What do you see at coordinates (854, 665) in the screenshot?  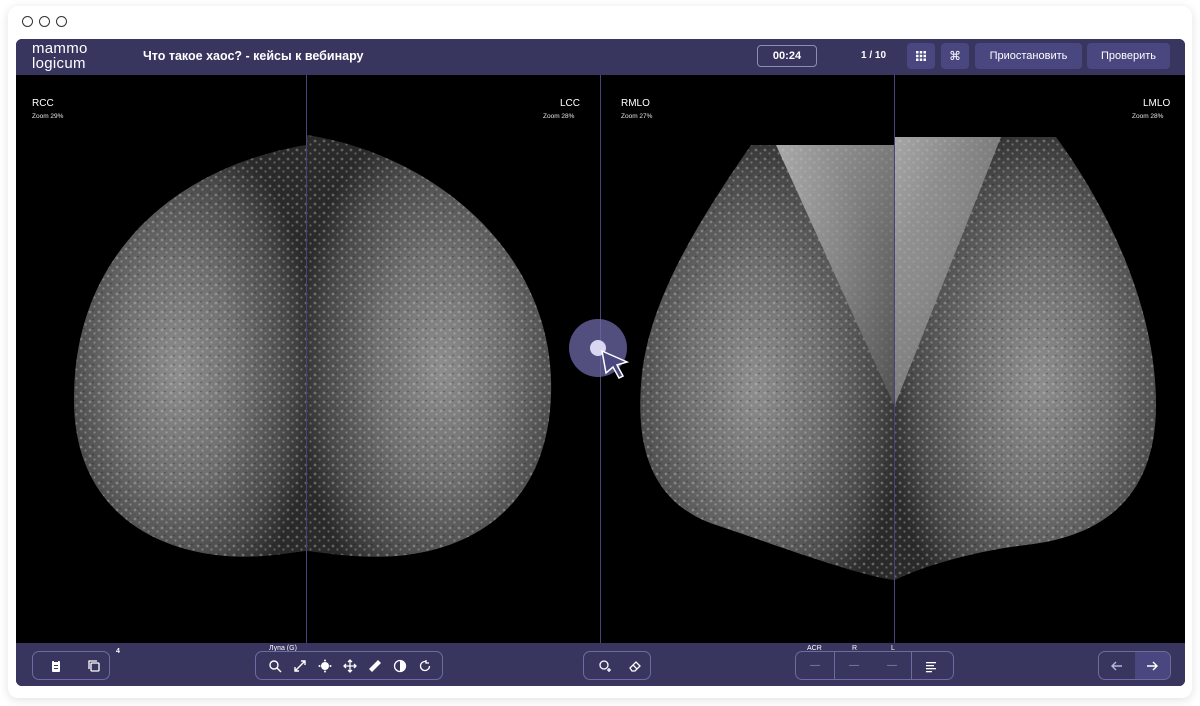 I see `right-value: —` at bounding box center [854, 665].